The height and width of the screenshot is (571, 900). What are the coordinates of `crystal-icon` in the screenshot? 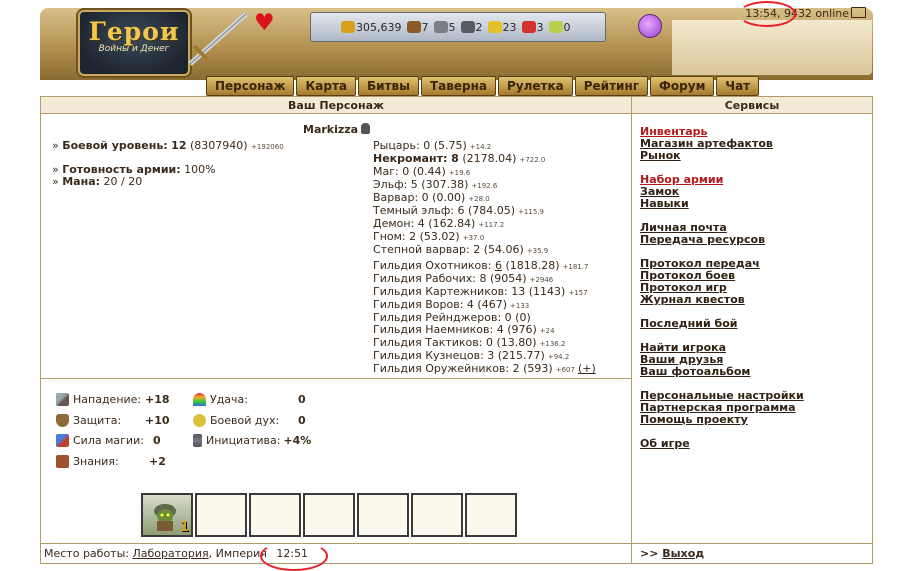 It's located at (528, 27).